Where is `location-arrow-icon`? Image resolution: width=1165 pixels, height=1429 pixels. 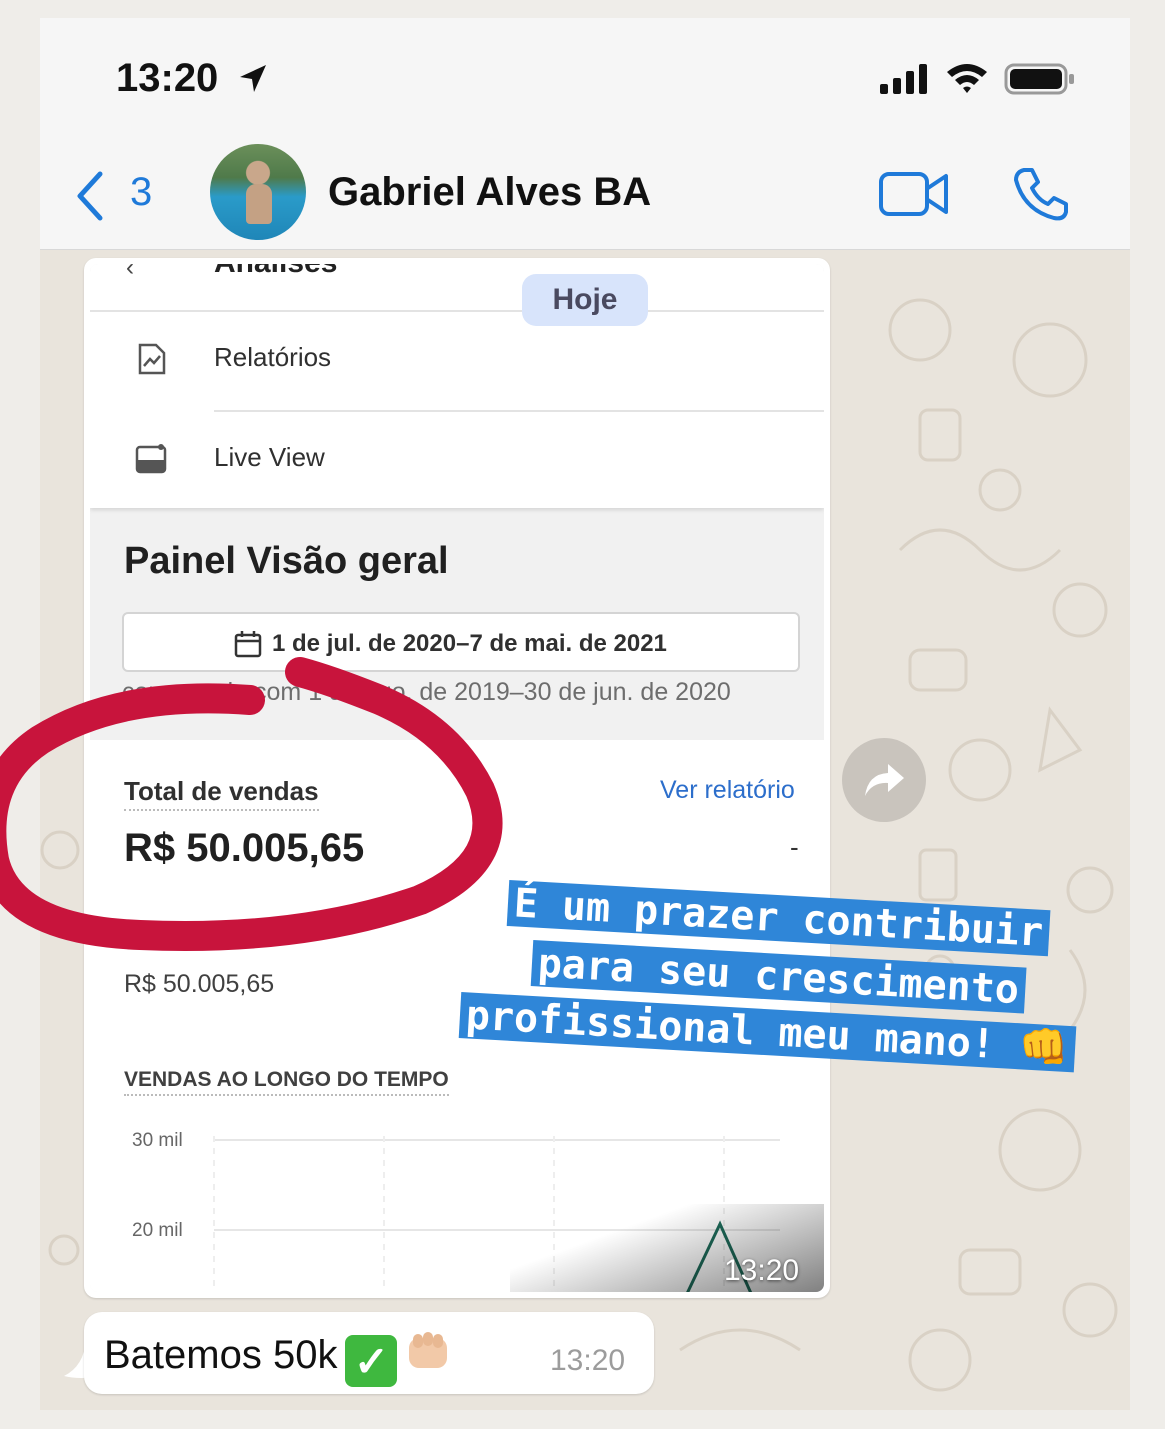 location-arrow-icon is located at coordinates (253, 78).